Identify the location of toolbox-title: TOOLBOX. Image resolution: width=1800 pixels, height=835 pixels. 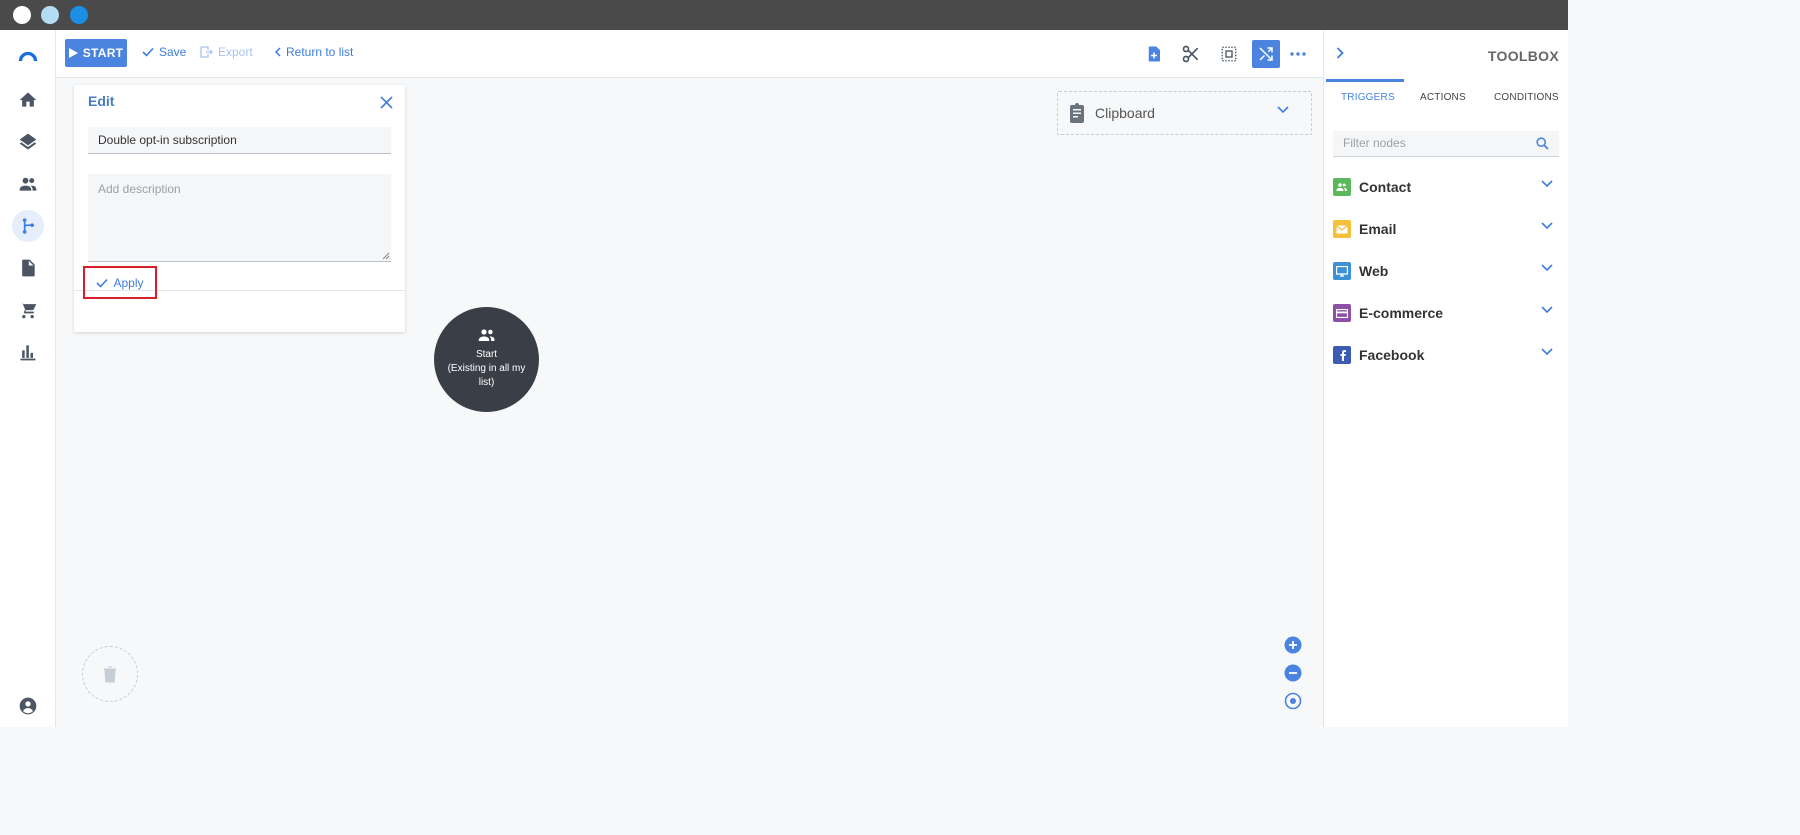
(1523, 56).